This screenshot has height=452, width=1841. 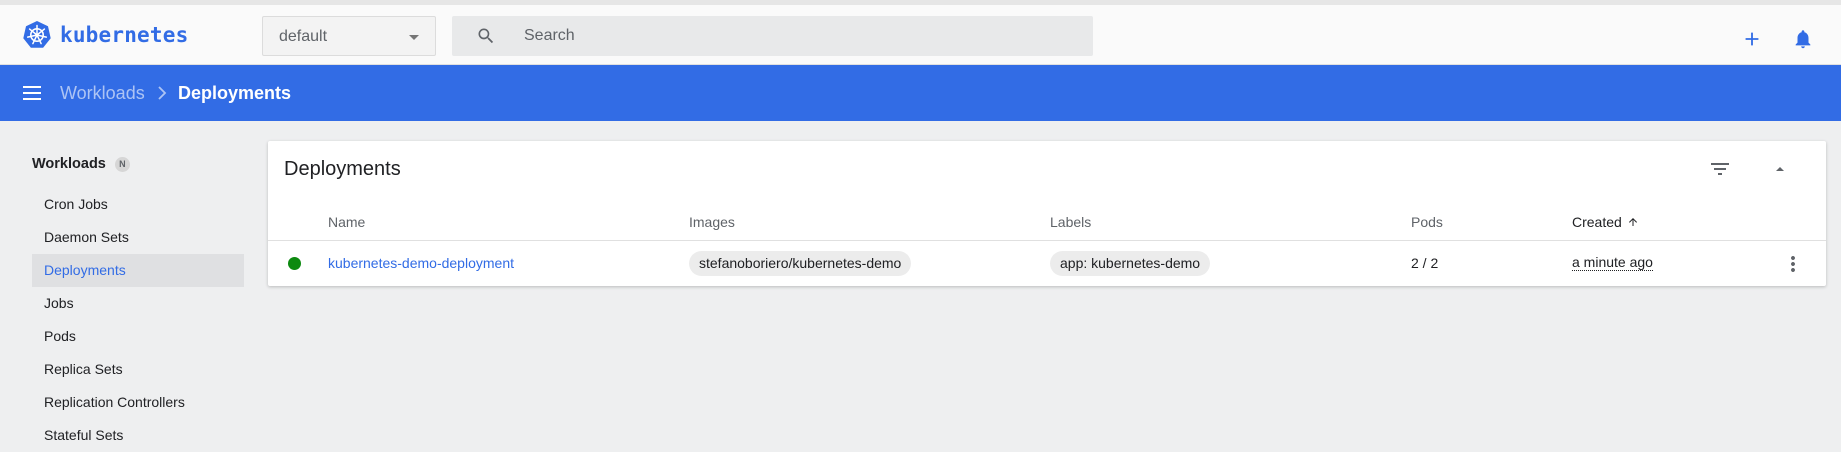 What do you see at coordinates (138, 270) in the screenshot?
I see `sidebar-item-deployments: Deployments` at bounding box center [138, 270].